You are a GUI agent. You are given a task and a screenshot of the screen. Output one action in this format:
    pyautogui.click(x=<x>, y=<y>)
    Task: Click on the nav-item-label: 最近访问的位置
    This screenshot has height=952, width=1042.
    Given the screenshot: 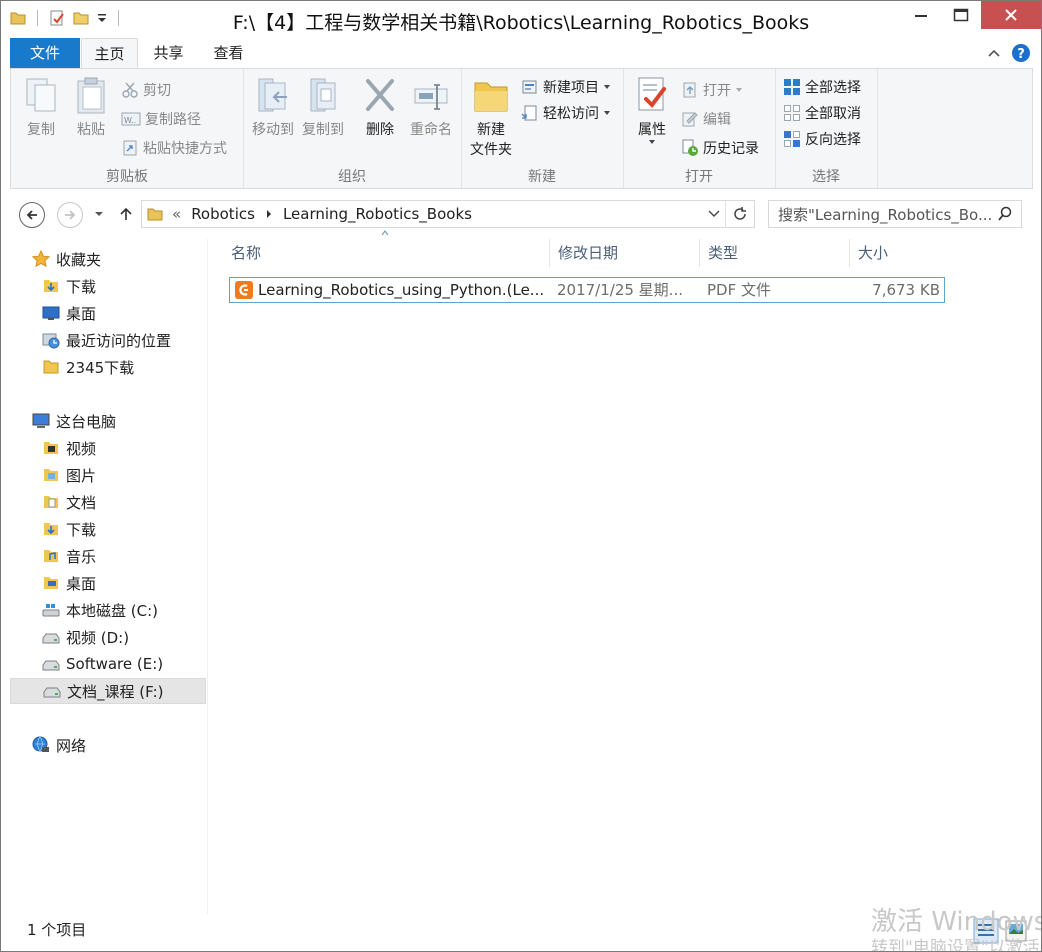 What is the action you would take?
    pyautogui.click(x=119, y=340)
    